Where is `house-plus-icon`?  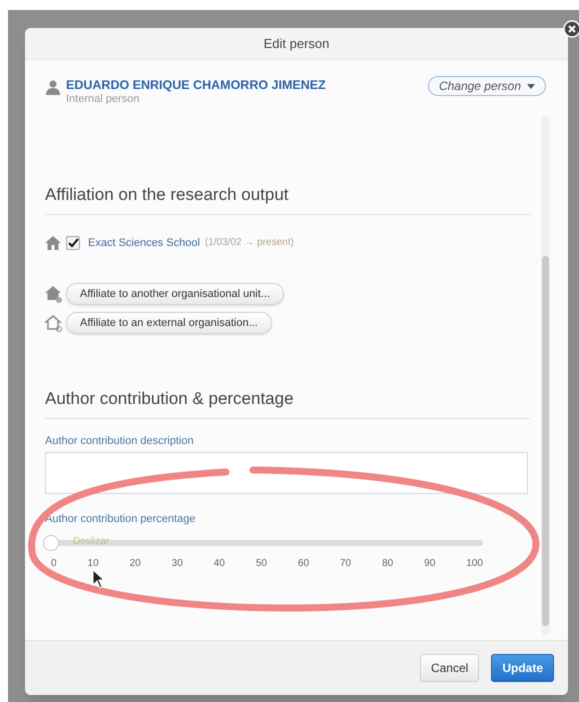 house-plus-icon is located at coordinates (54, 294).